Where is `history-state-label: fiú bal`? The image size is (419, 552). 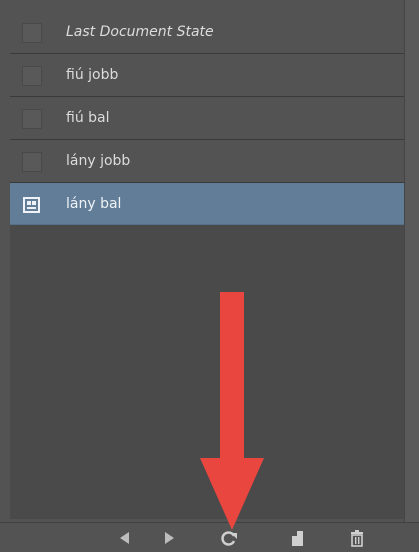
history-state-label: fiú bal is located at coordinates (88, 118).